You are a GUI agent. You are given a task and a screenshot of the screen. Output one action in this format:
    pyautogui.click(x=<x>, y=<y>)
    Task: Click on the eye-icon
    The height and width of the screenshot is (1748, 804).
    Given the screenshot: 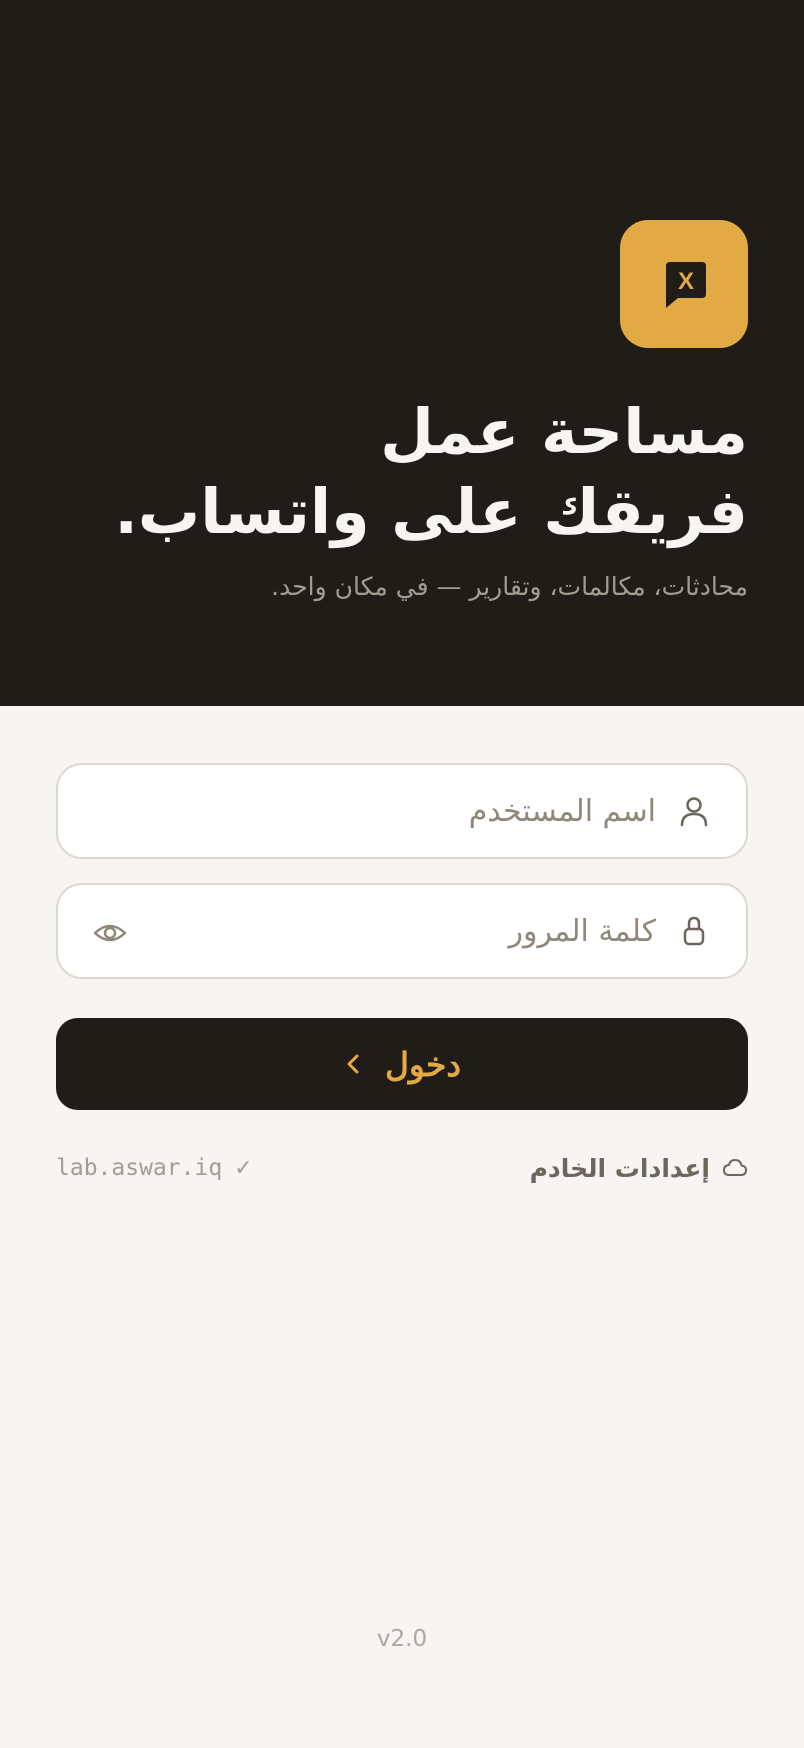 What is the action you would take?
    pyautogui.click(x=110, y=933)
    